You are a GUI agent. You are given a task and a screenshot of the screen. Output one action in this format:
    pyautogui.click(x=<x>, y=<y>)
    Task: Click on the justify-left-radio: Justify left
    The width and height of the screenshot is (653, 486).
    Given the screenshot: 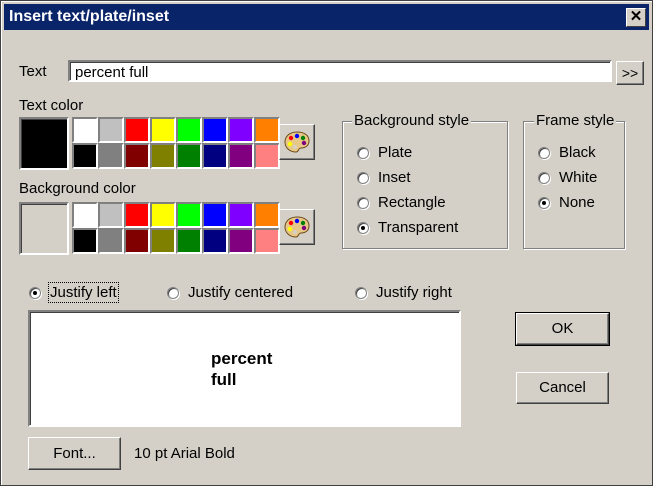 What is the action you would take?
    pyautogui.click(x=74, y=292)
    